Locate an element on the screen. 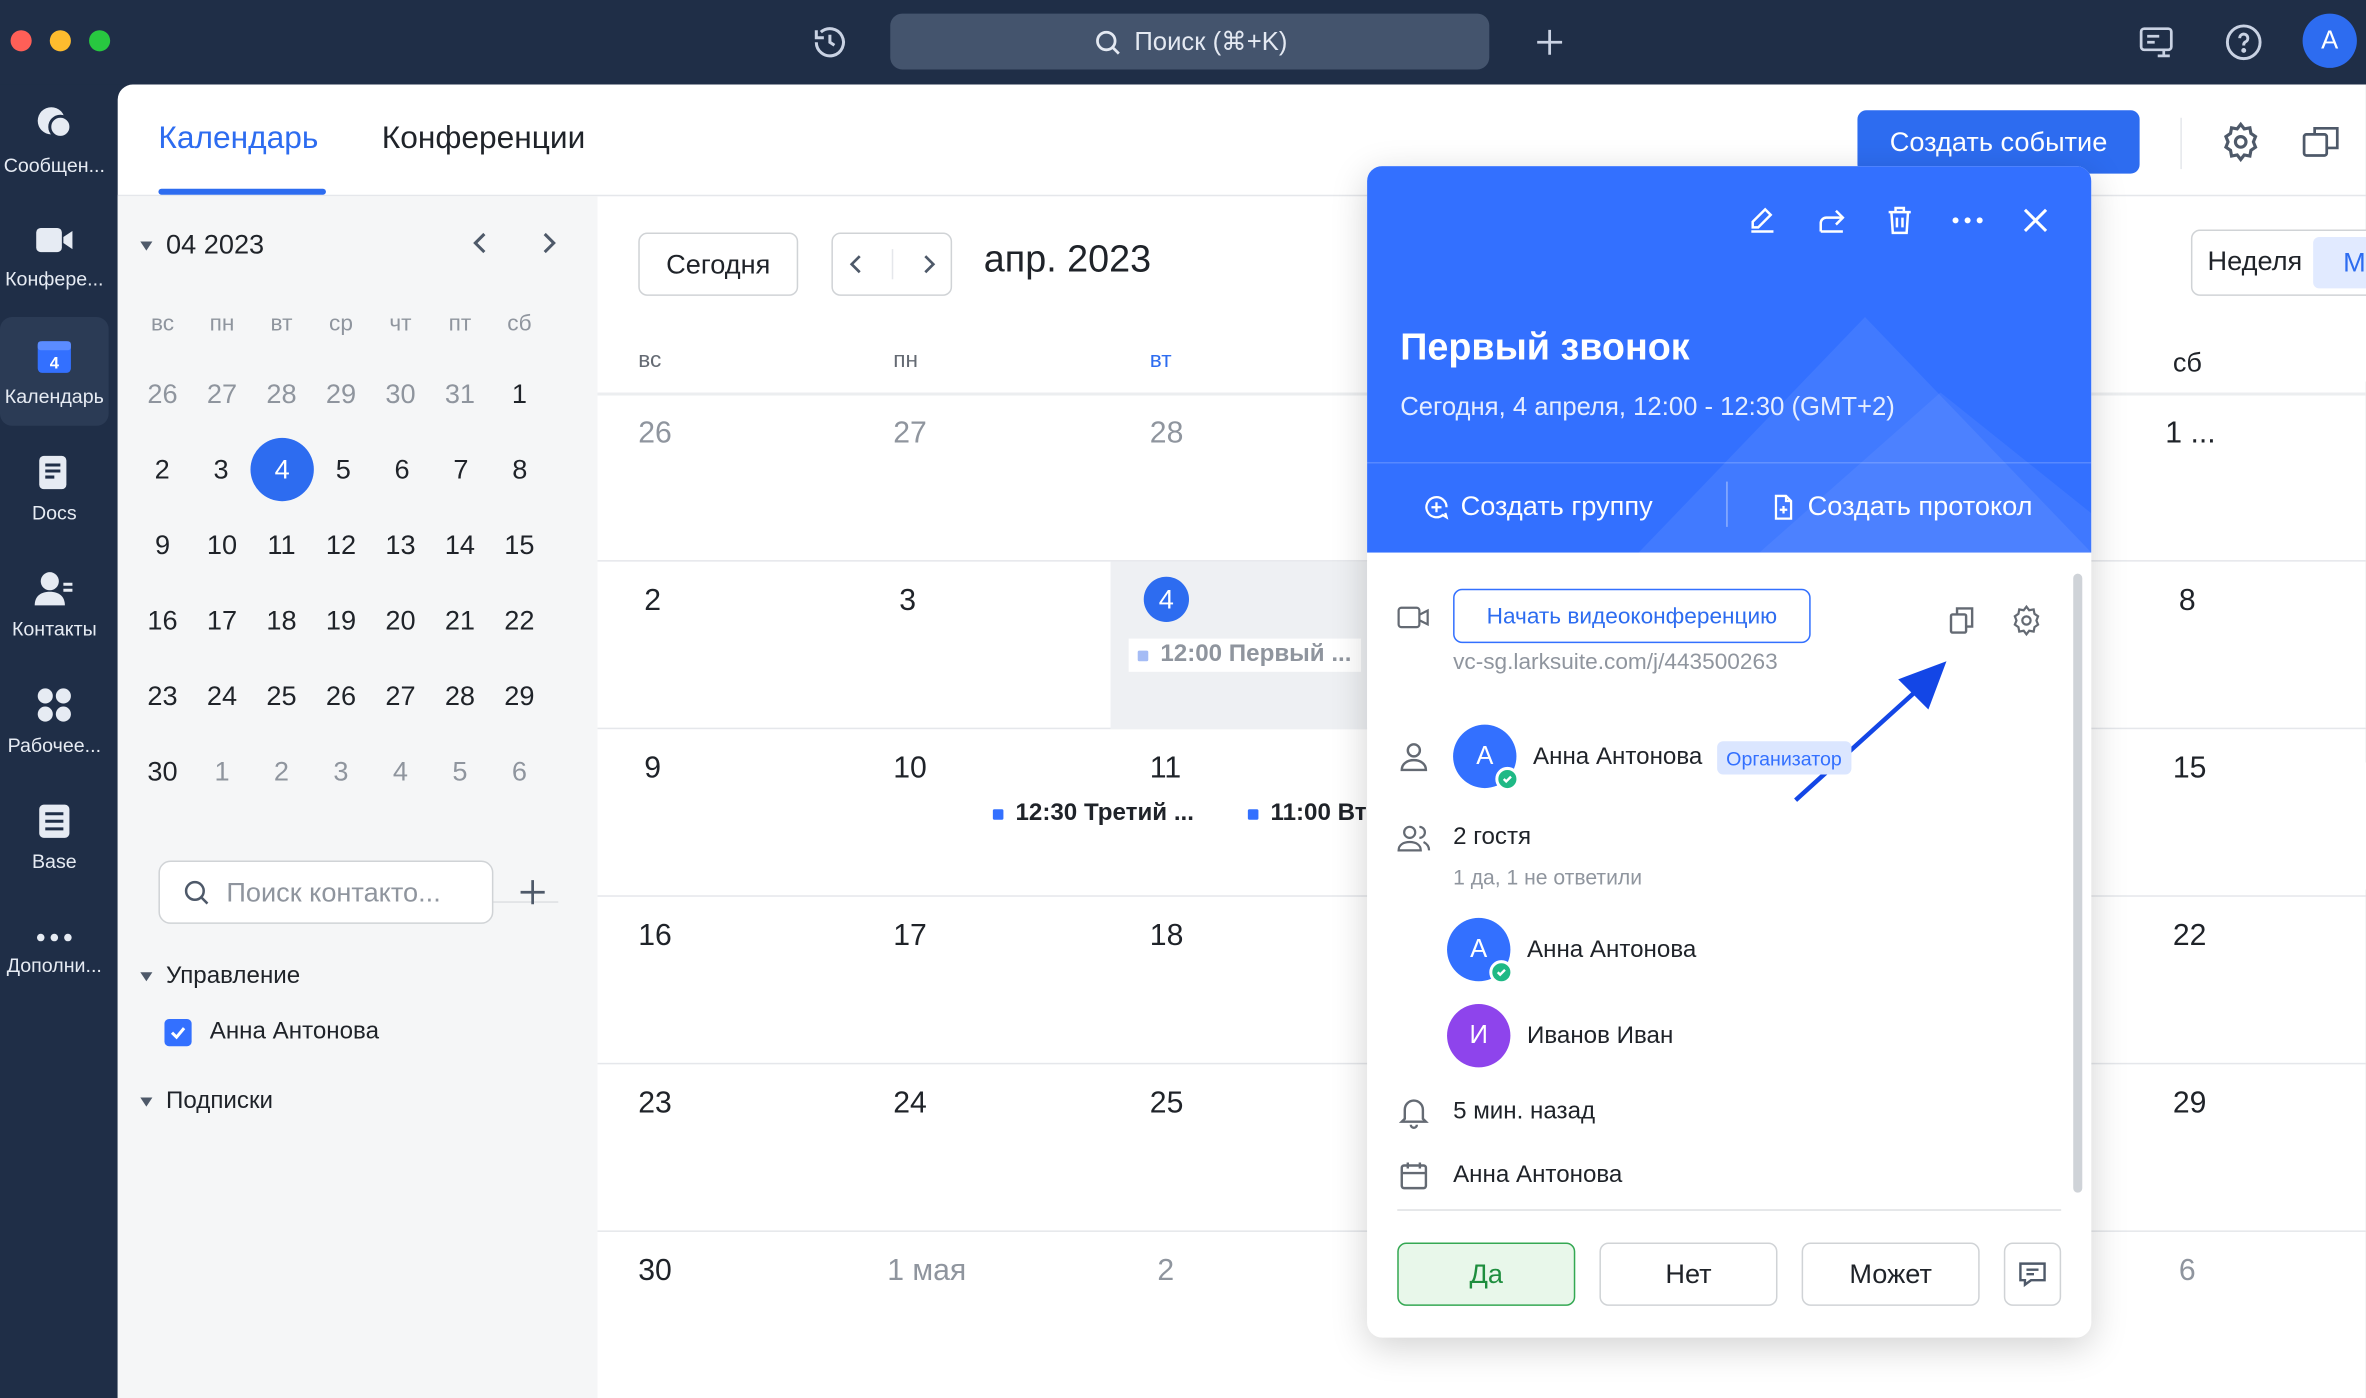  guests-count: 2 гостя is located at coordinates (1492, 837).